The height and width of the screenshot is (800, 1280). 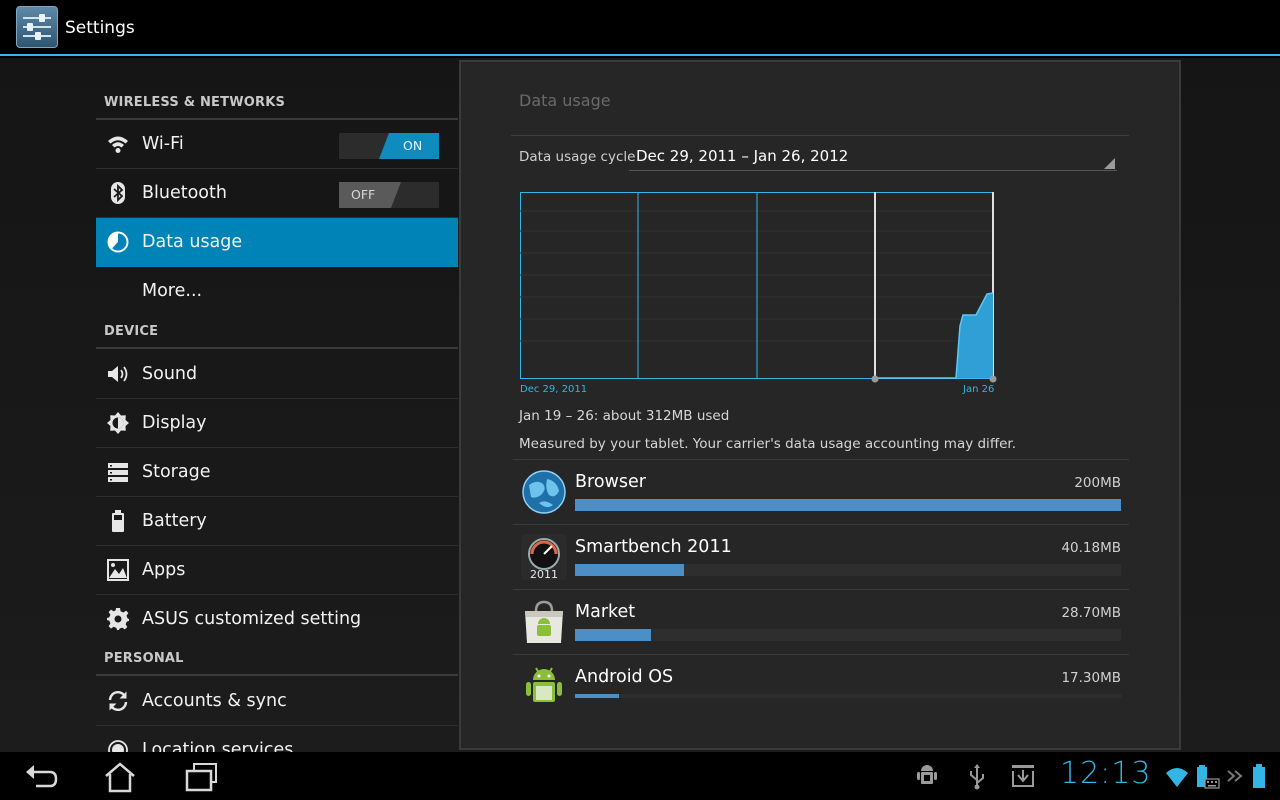 What do you see at coordinates (1109, 163) in the screenshot?
I see `spinner-arrow-icon` at bounding box center [1109, 163].